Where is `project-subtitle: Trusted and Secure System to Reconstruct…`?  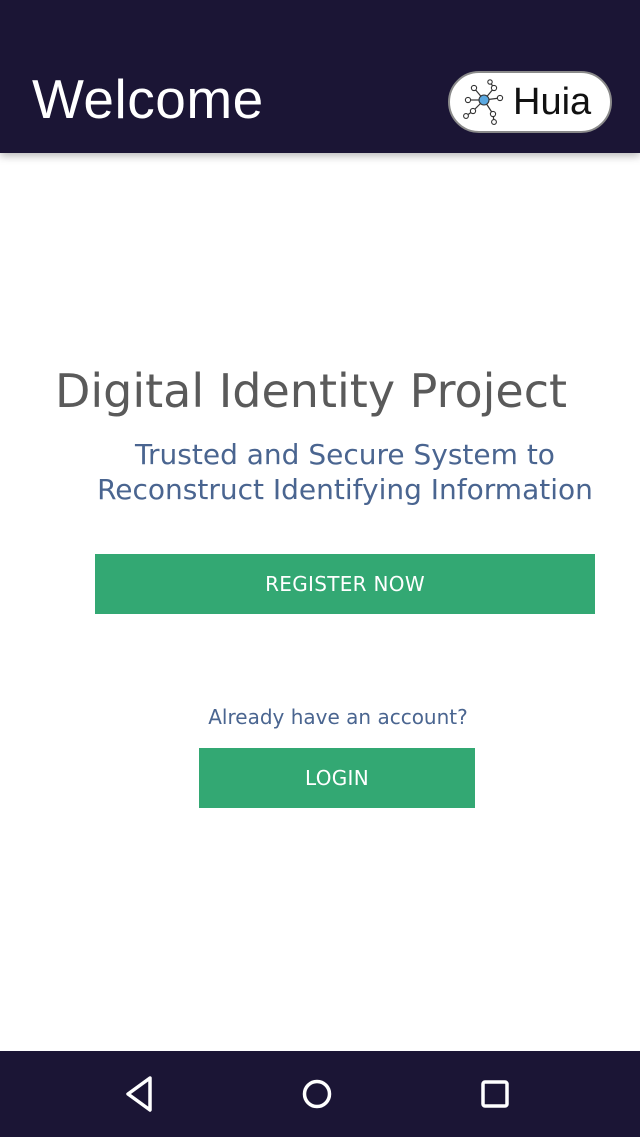
project-subtitle: Trusted and Secure System to Reconstruct… is located at coordinates (345, 472).